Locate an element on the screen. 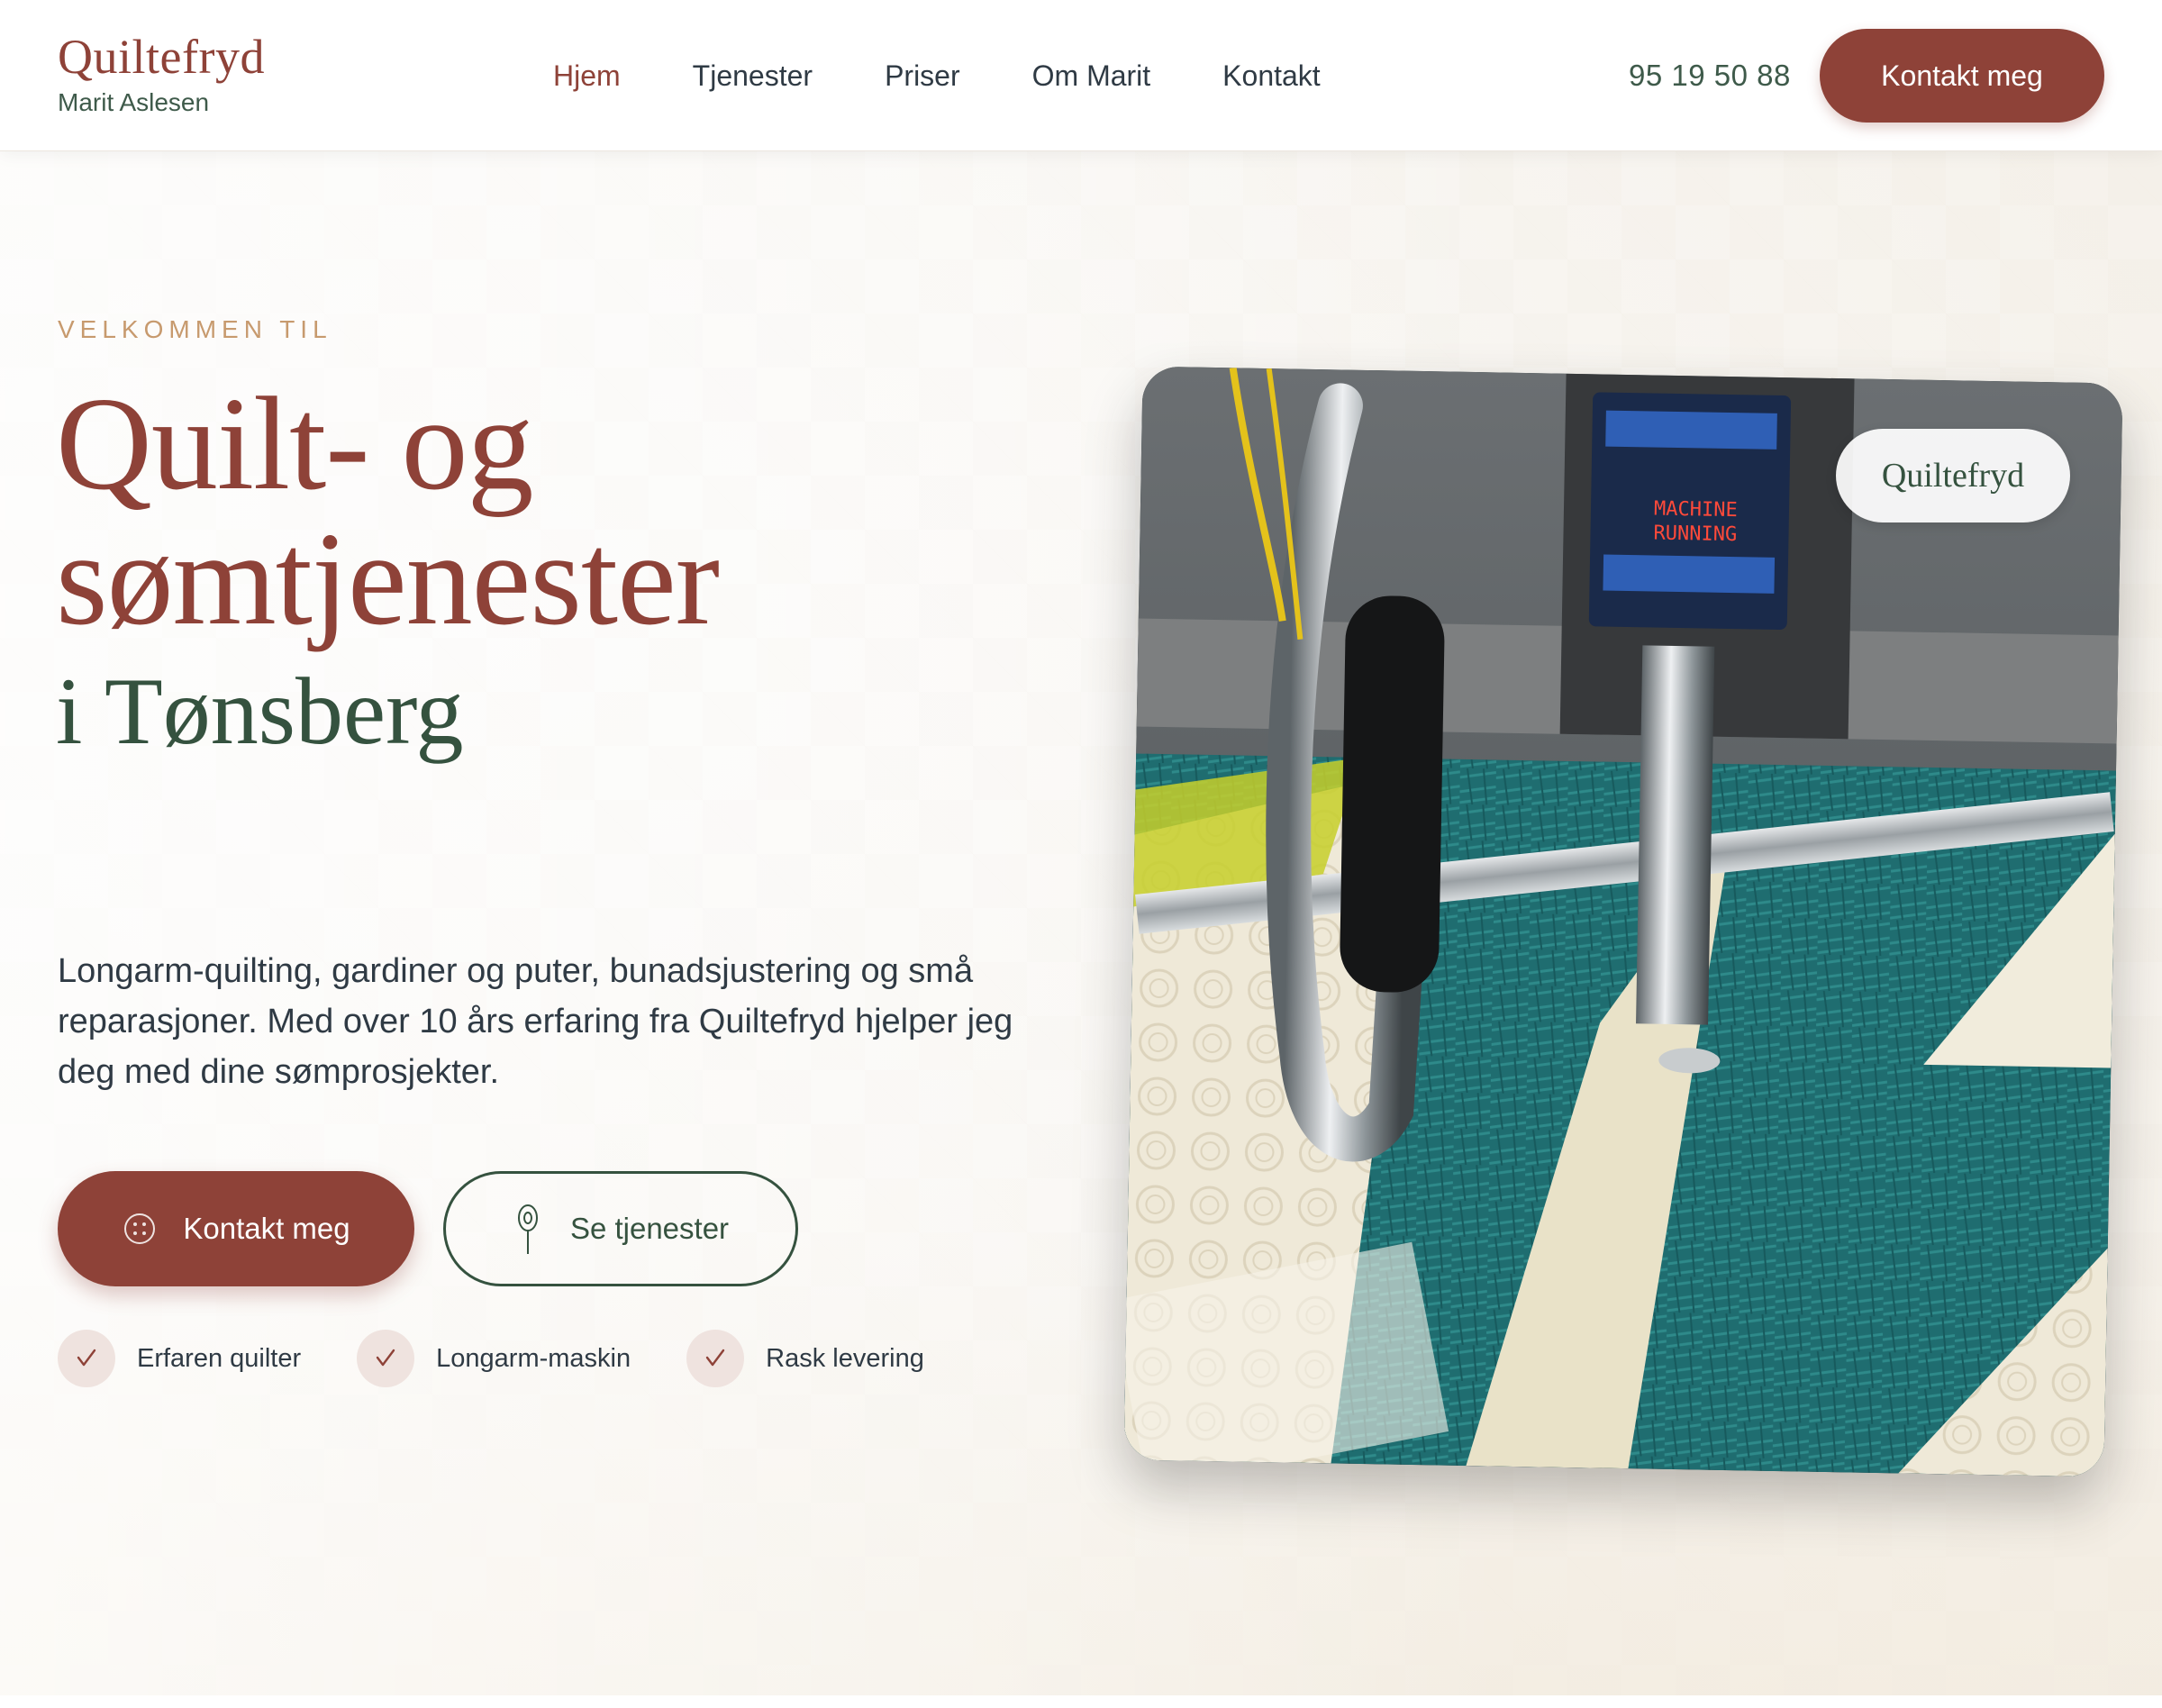 This screenshot has height=1708, width=2162. headline-line-1: Quilt- og is located at coordinates (295, 444).